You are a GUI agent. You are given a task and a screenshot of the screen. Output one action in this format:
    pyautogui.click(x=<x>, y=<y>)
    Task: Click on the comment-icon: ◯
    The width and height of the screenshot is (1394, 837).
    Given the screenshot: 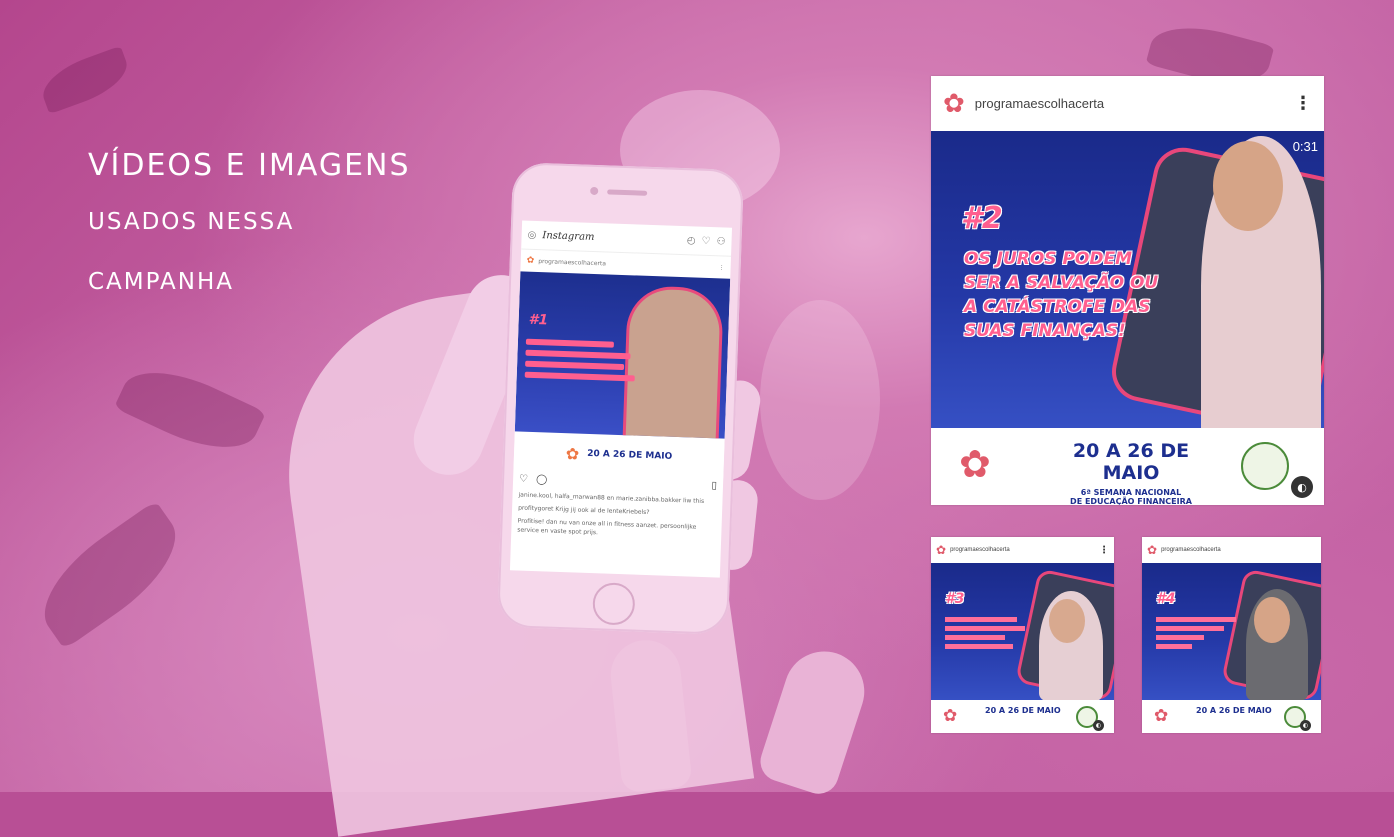 What is the action you would take?
    pyautogui.click(x=542, y=479)
    